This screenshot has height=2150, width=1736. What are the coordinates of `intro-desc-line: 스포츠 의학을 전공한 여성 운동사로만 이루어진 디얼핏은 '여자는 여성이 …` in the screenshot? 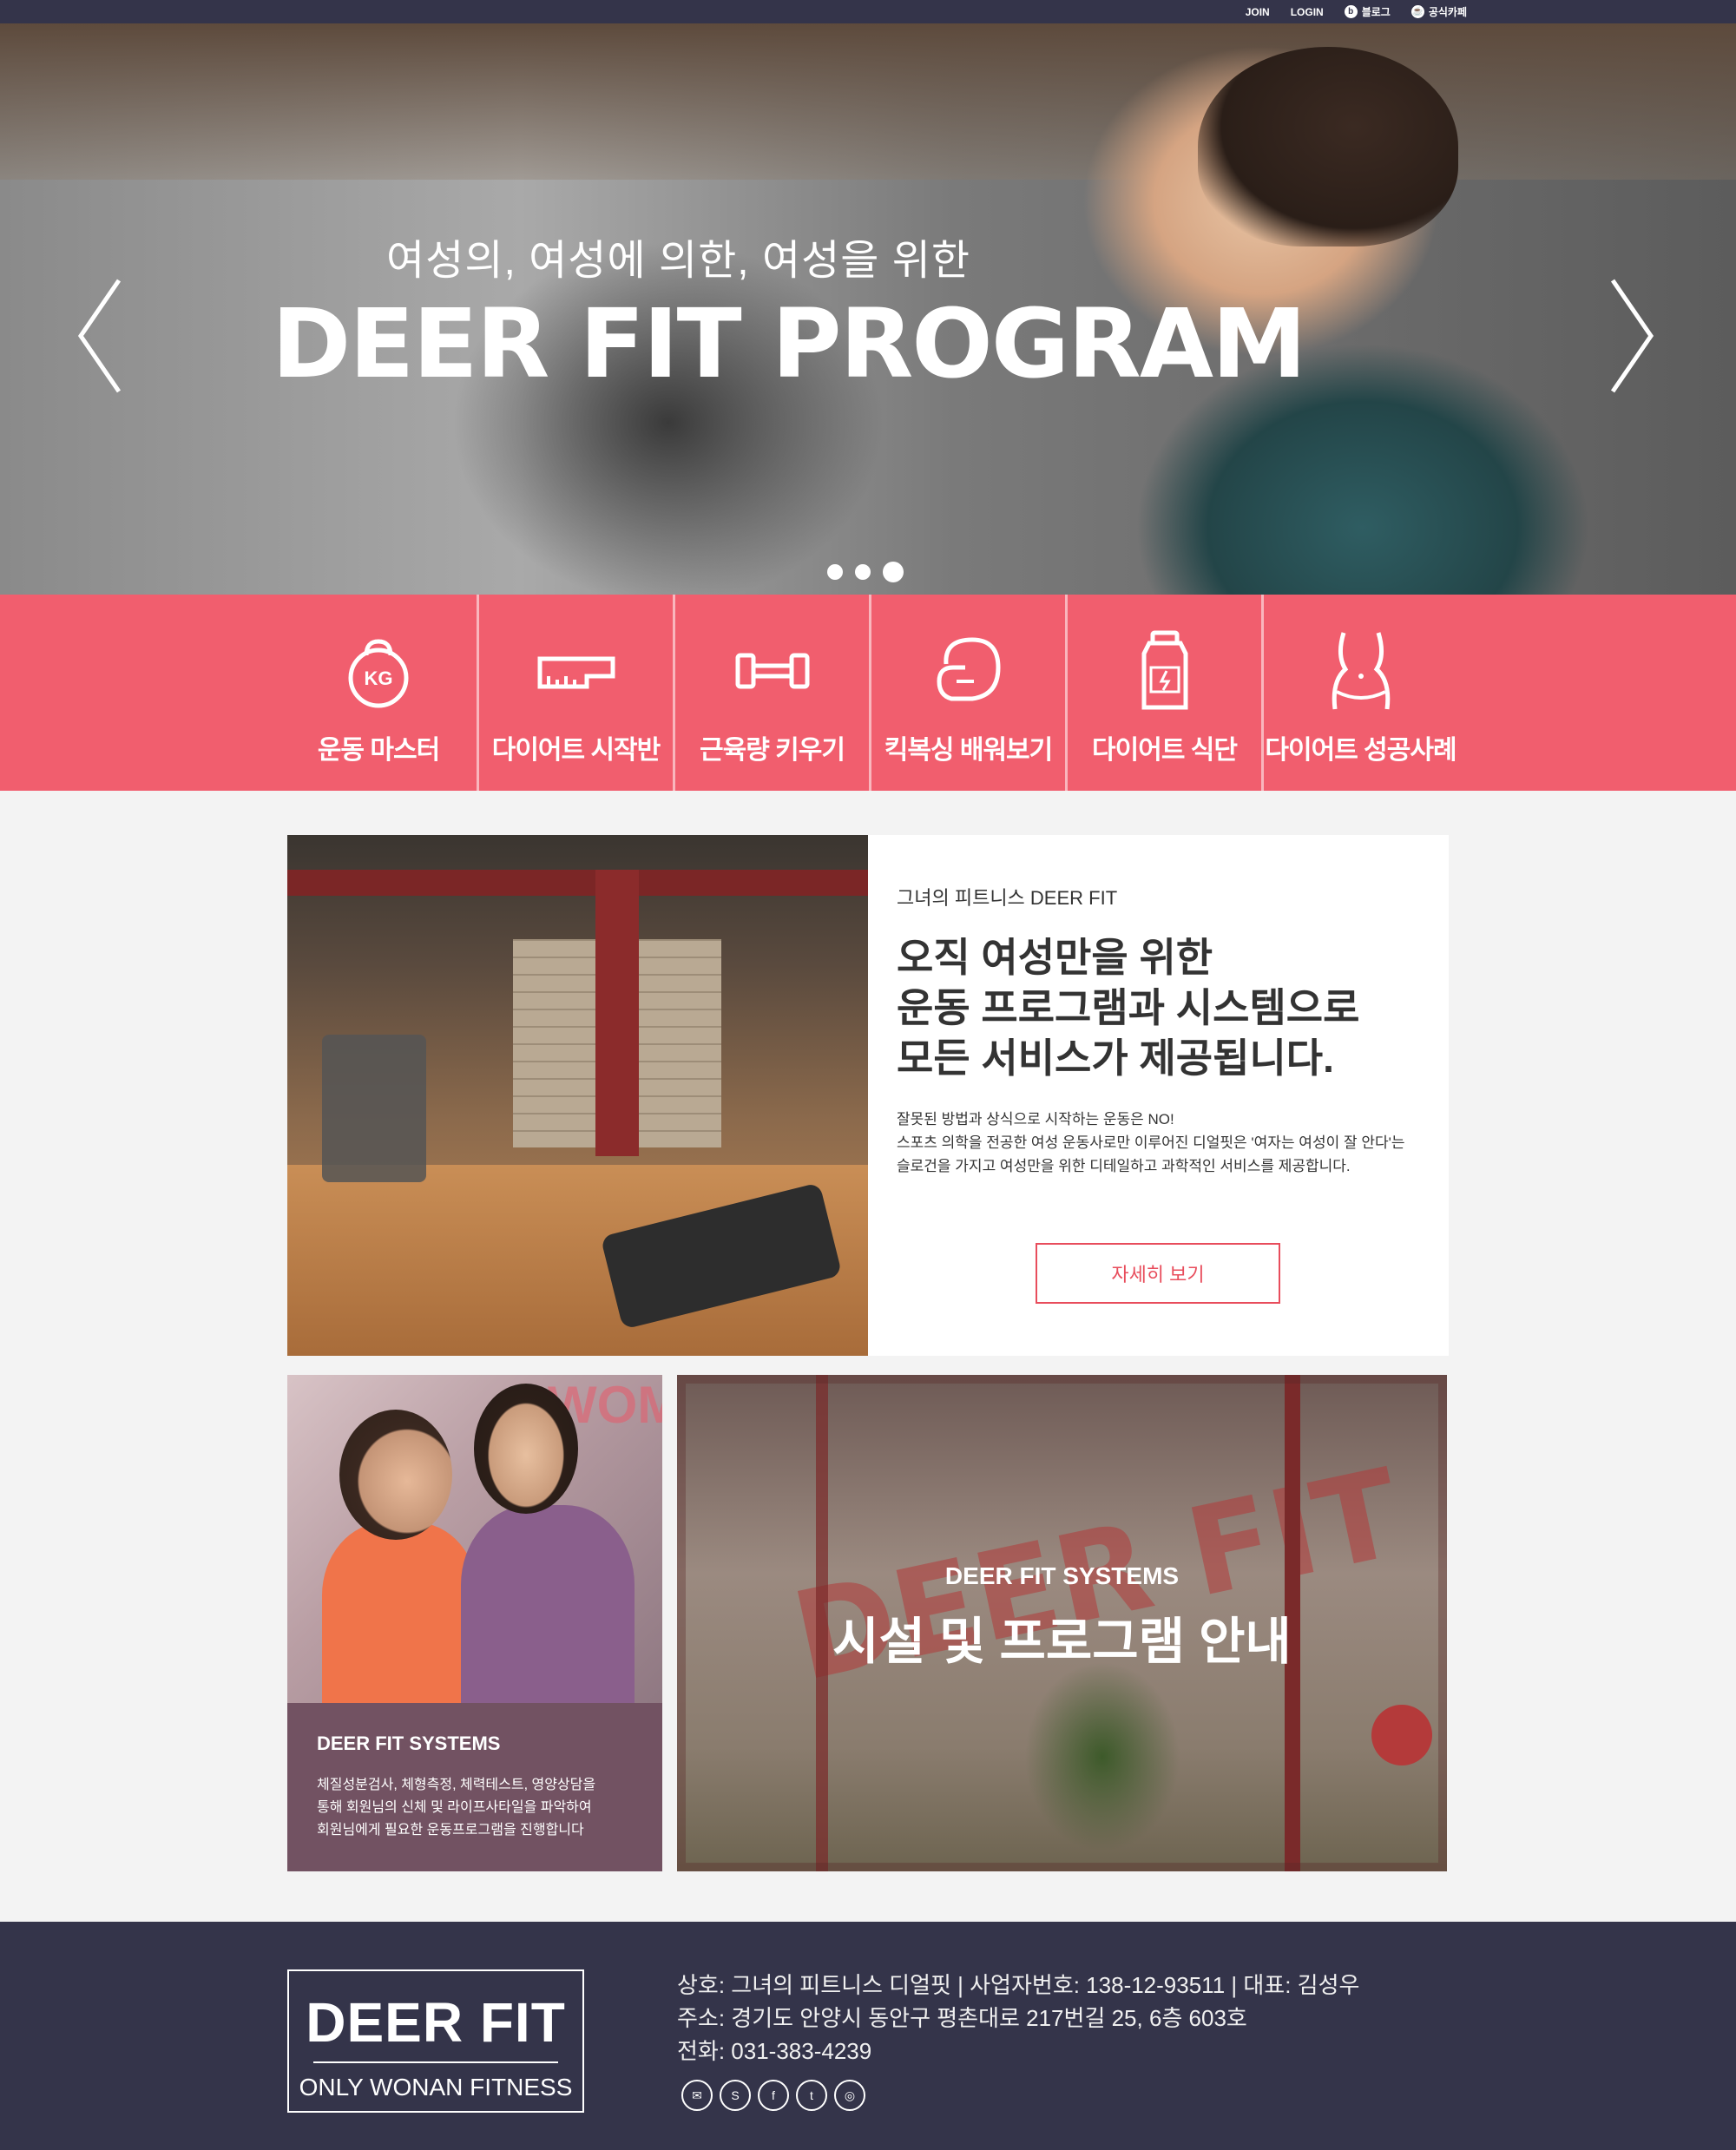 It's located at (1151, 1142).